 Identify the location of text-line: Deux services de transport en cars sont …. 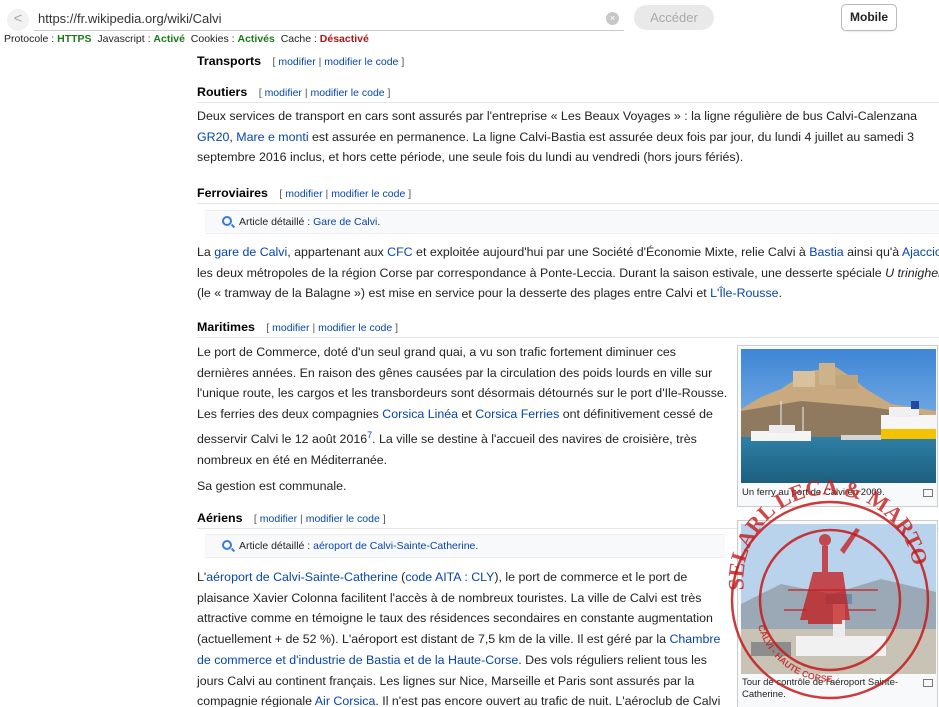
(557, 116).